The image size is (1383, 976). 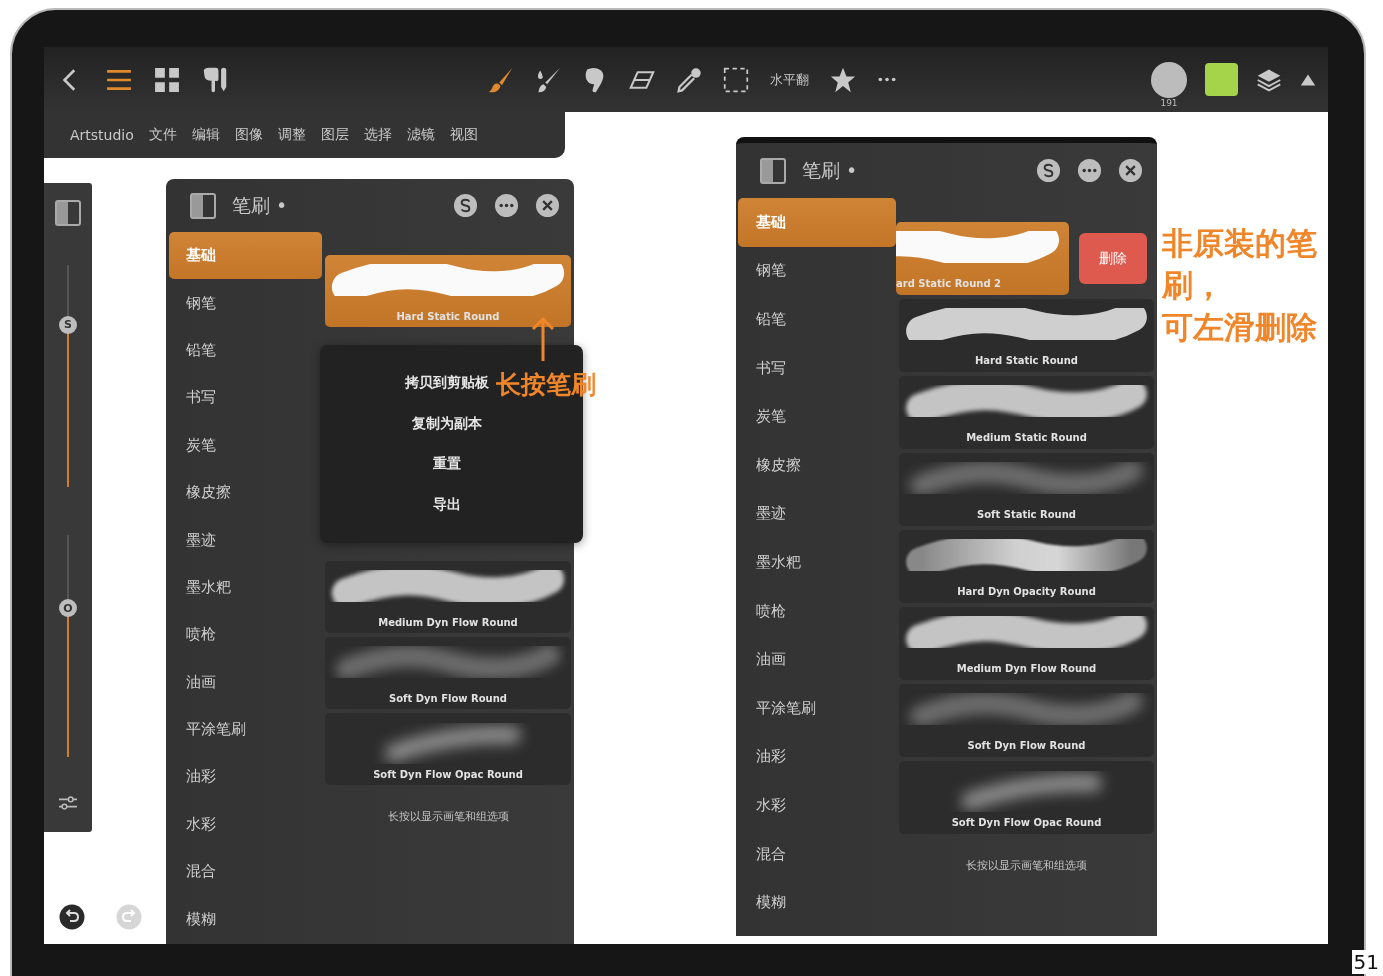 I want to click on slider-thumb: O, so click(x=68, y=608).